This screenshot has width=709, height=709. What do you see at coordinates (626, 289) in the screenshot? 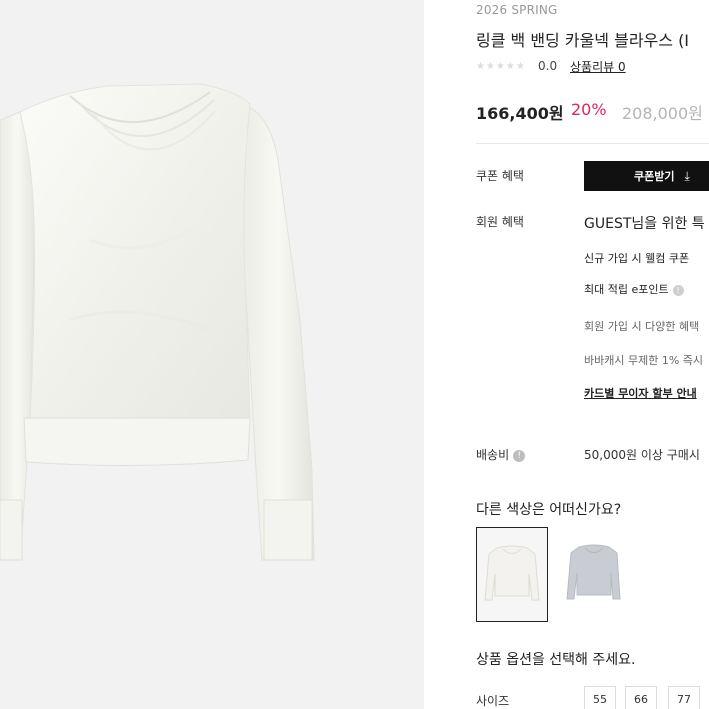
I see `benefit-max-points-text: 최대 적립 e포인트` at bounding box center [626, 289].